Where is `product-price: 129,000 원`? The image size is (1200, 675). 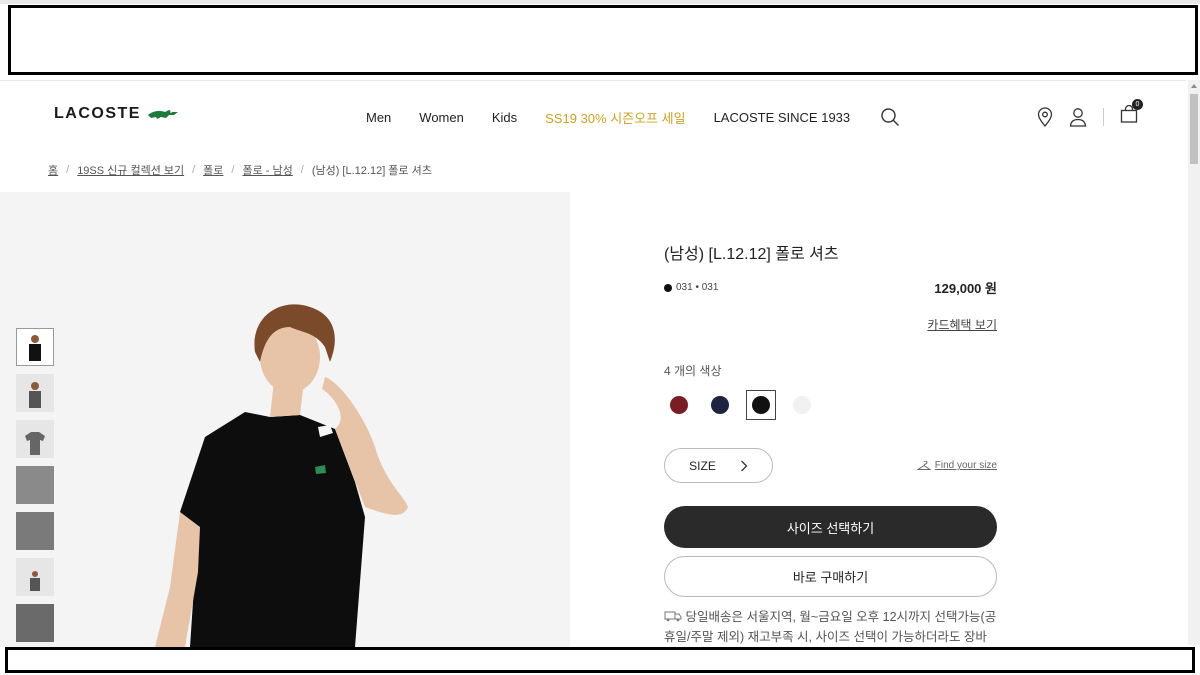 product-price: 129,000 원 is located at coordinates (965, 288).